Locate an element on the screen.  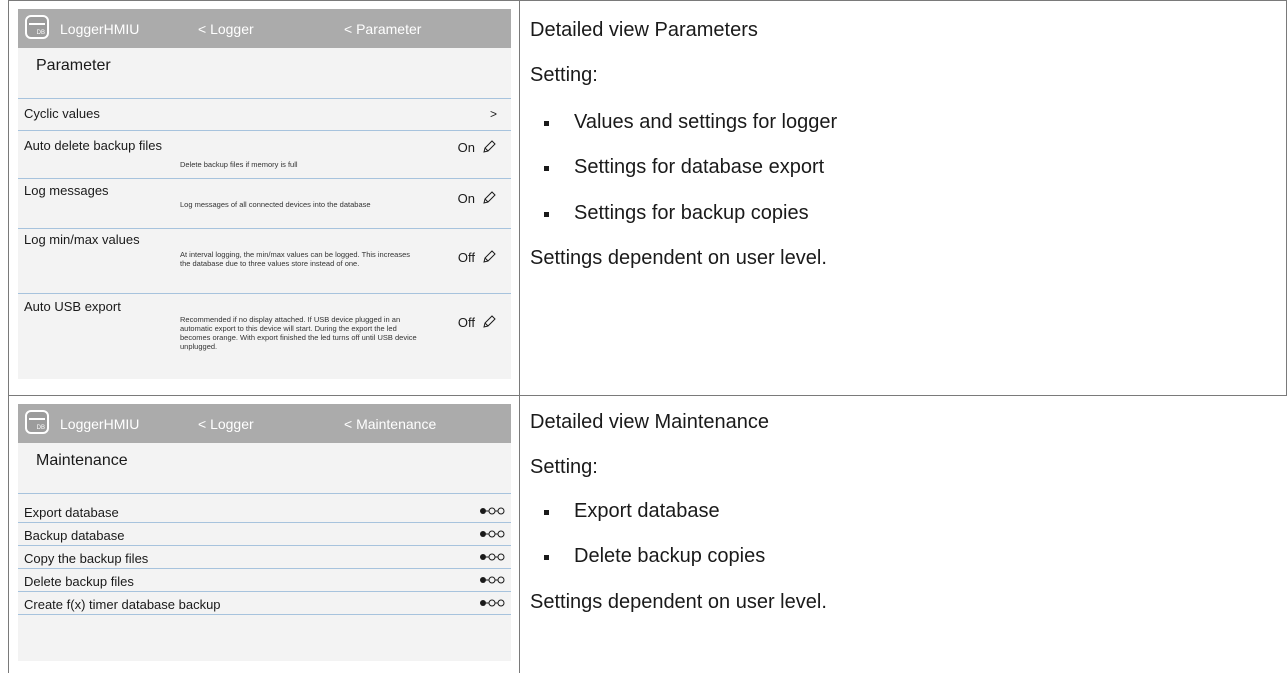
table-border-top is located at coordinates (647, 0).